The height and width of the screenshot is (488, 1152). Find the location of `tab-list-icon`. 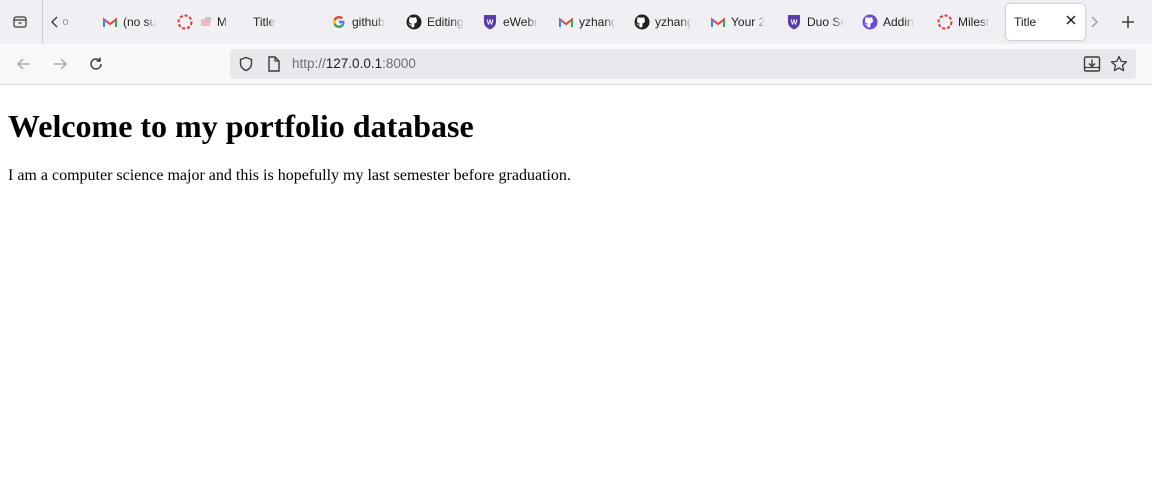

tab-list-icon is located at coordinates (20, 22).